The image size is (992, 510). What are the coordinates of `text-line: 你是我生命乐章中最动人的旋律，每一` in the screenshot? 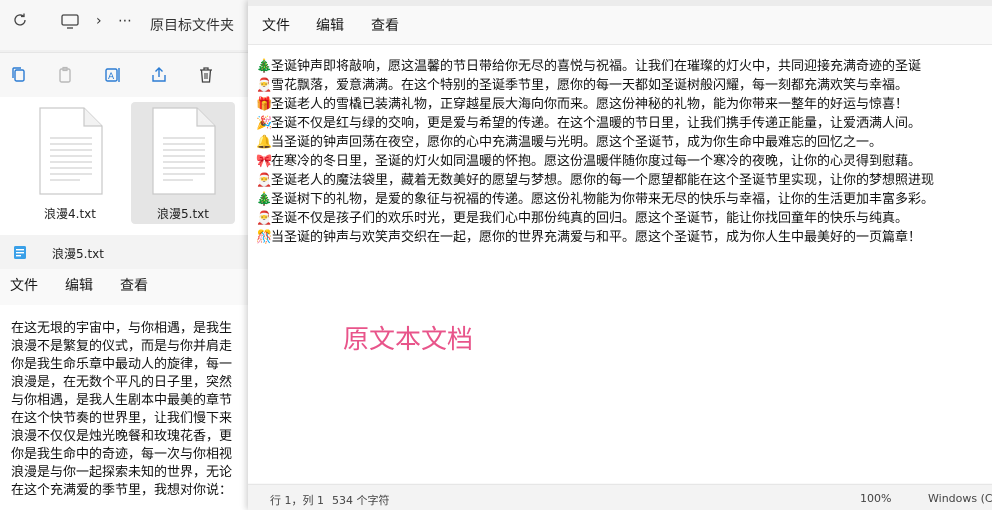 It's located at (122, 364).